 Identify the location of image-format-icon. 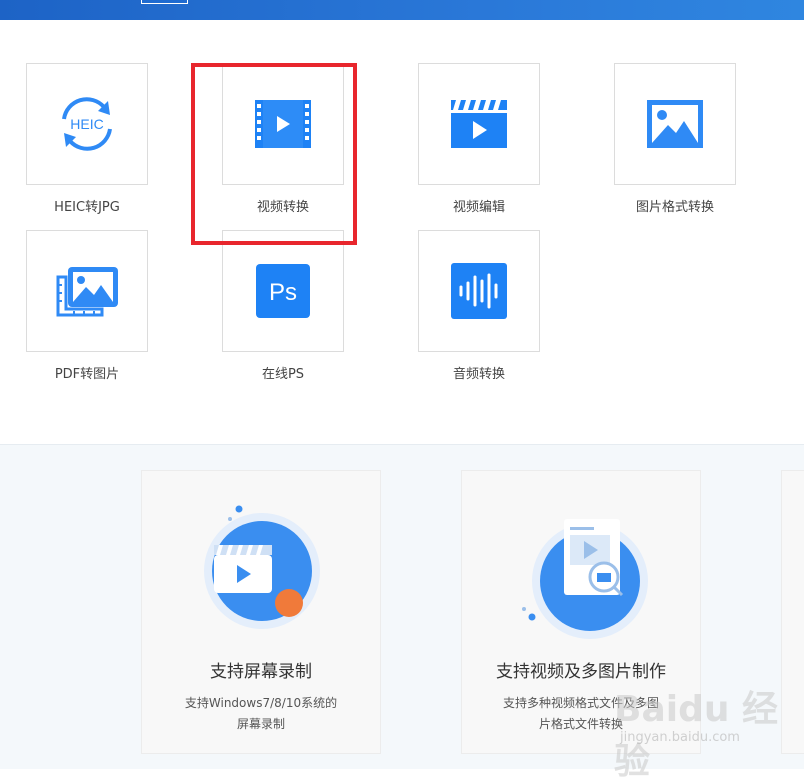
(675, 124).